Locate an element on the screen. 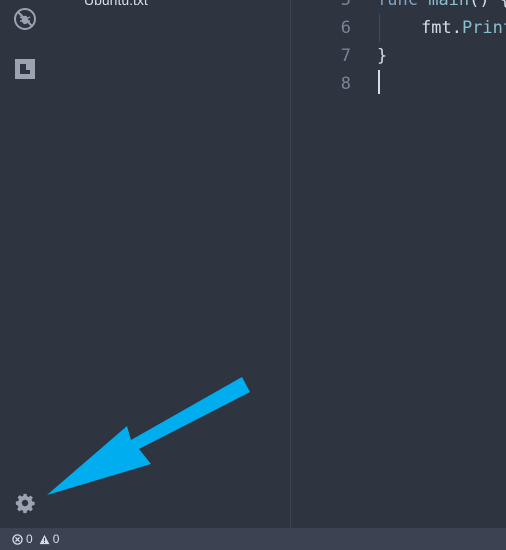 The height and width of the screenshot is (550, 506). code-text: func main() { is located at coordinates (441, 7).